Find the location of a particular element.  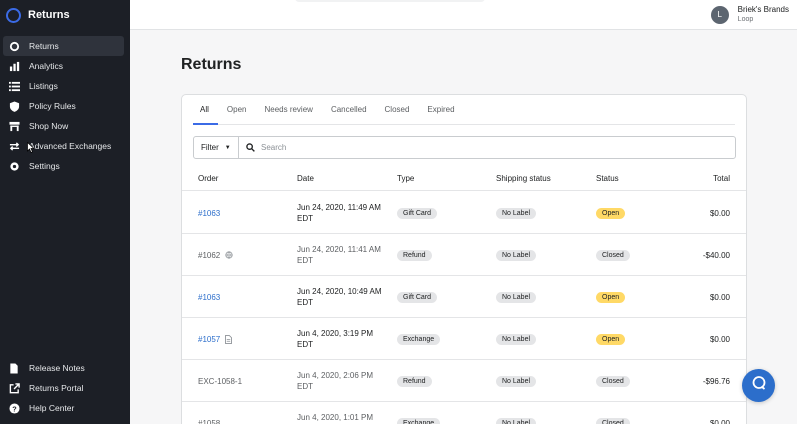

order-cell: #1062 is located at coordinates (215, 255).